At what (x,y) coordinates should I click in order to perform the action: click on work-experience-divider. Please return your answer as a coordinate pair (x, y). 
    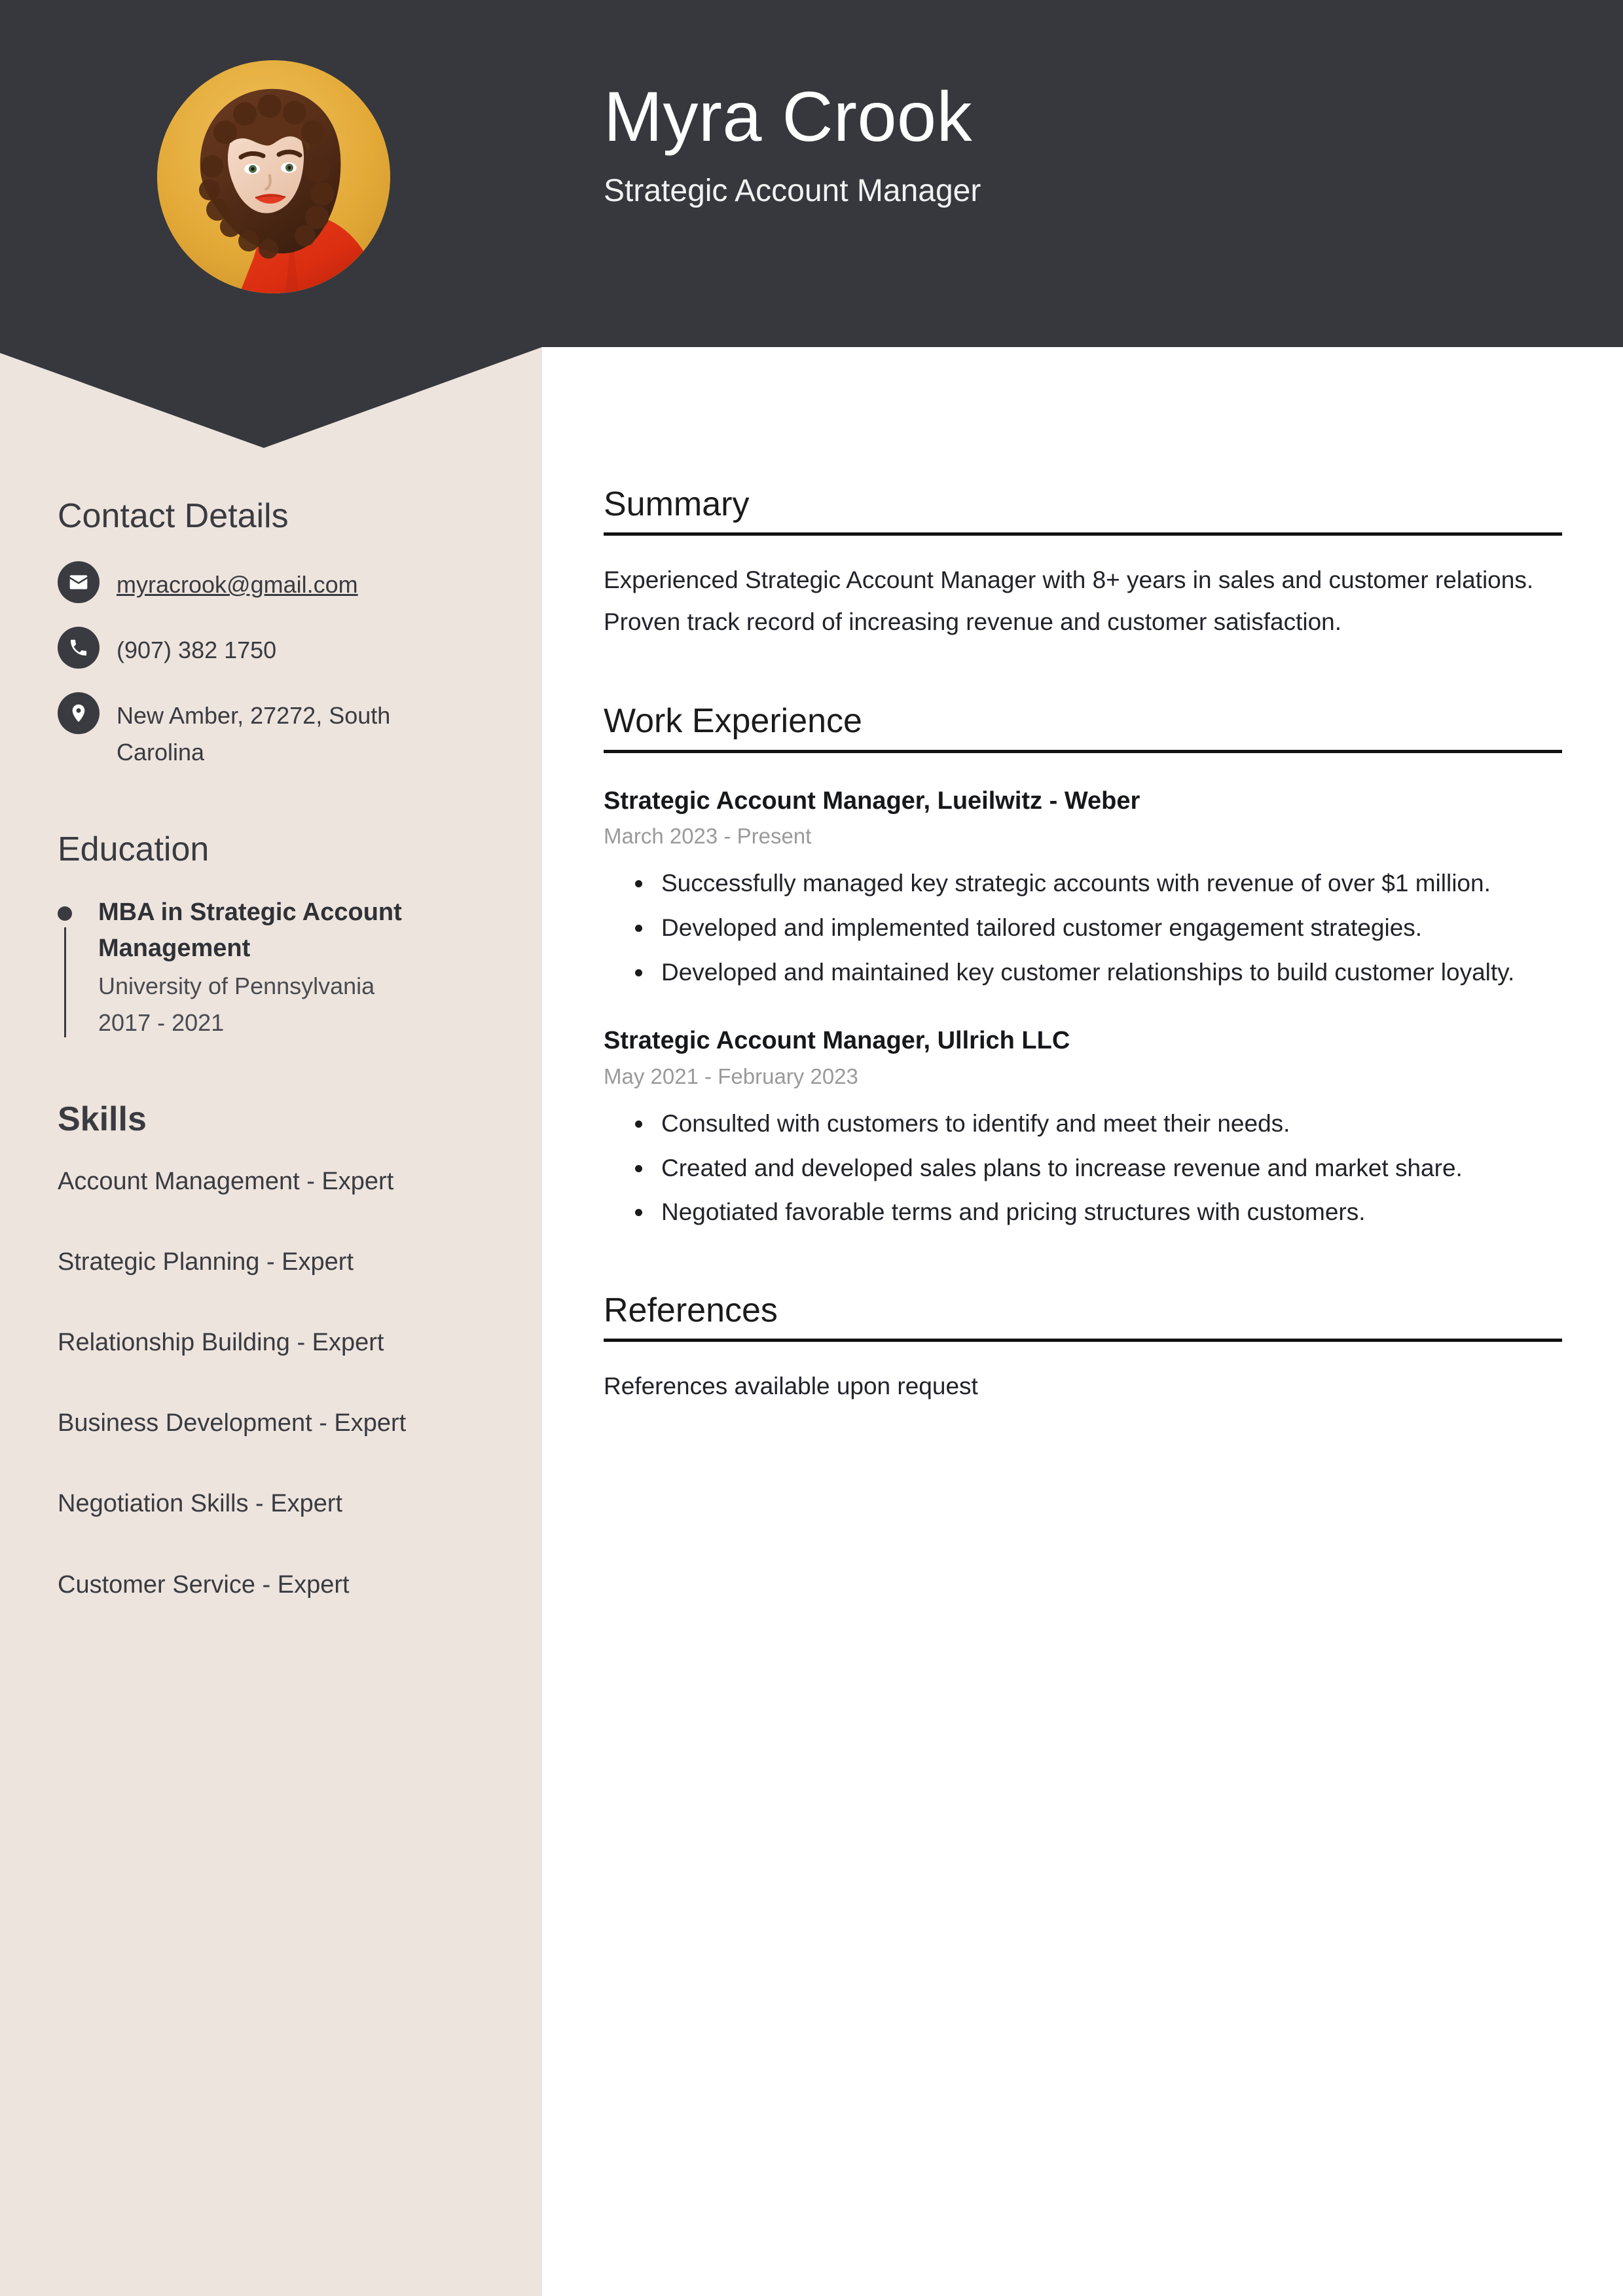
    Looking at the image, I should click on (1083, 751).